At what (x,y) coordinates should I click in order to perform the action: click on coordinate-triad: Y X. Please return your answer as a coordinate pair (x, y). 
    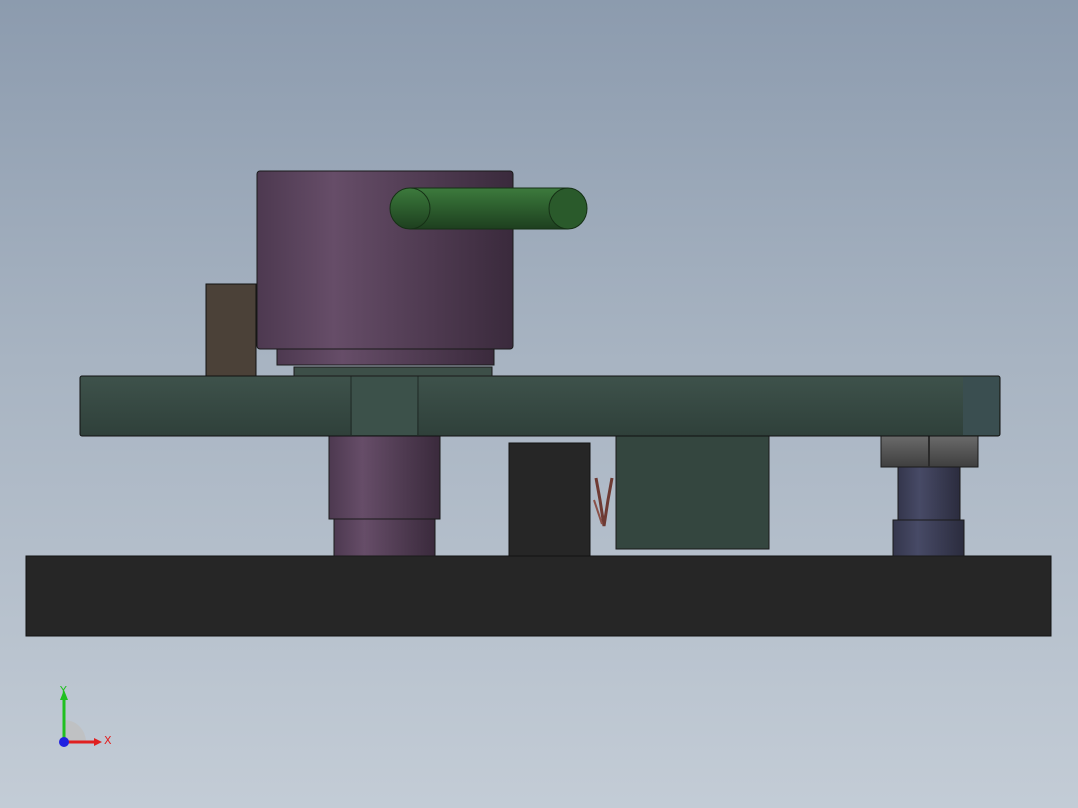
    Looking at the image, I should click on (85, 715).